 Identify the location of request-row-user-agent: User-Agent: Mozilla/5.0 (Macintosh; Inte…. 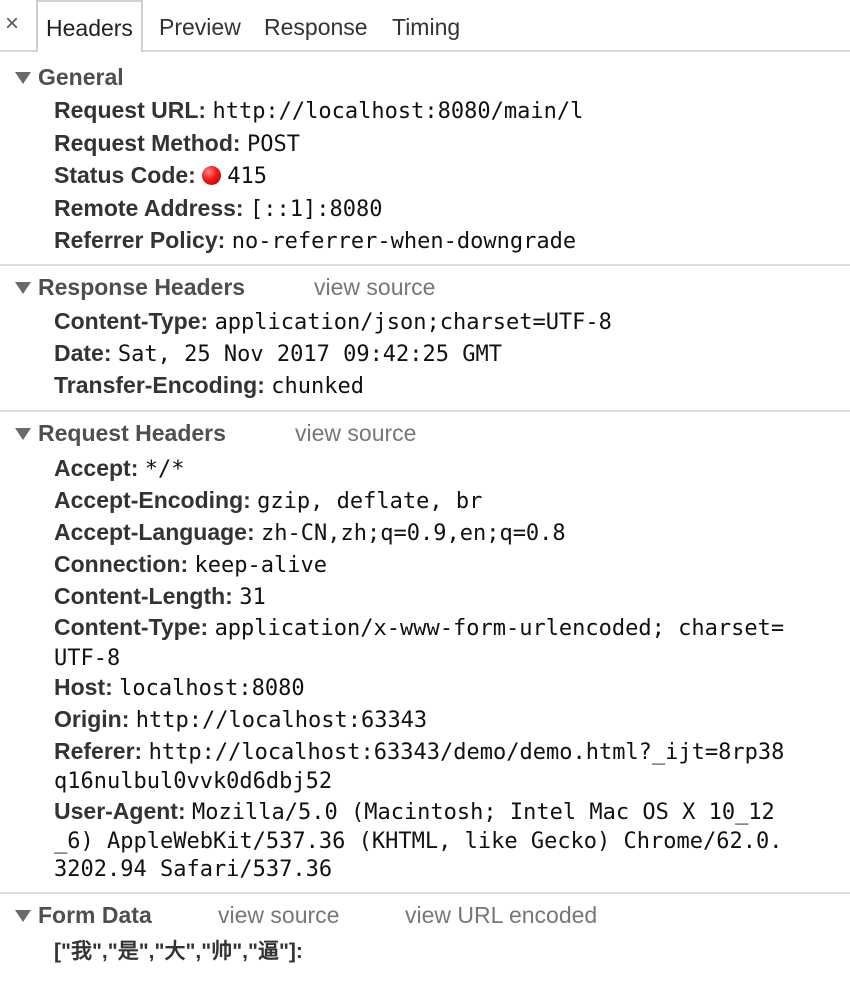
(452, 812).